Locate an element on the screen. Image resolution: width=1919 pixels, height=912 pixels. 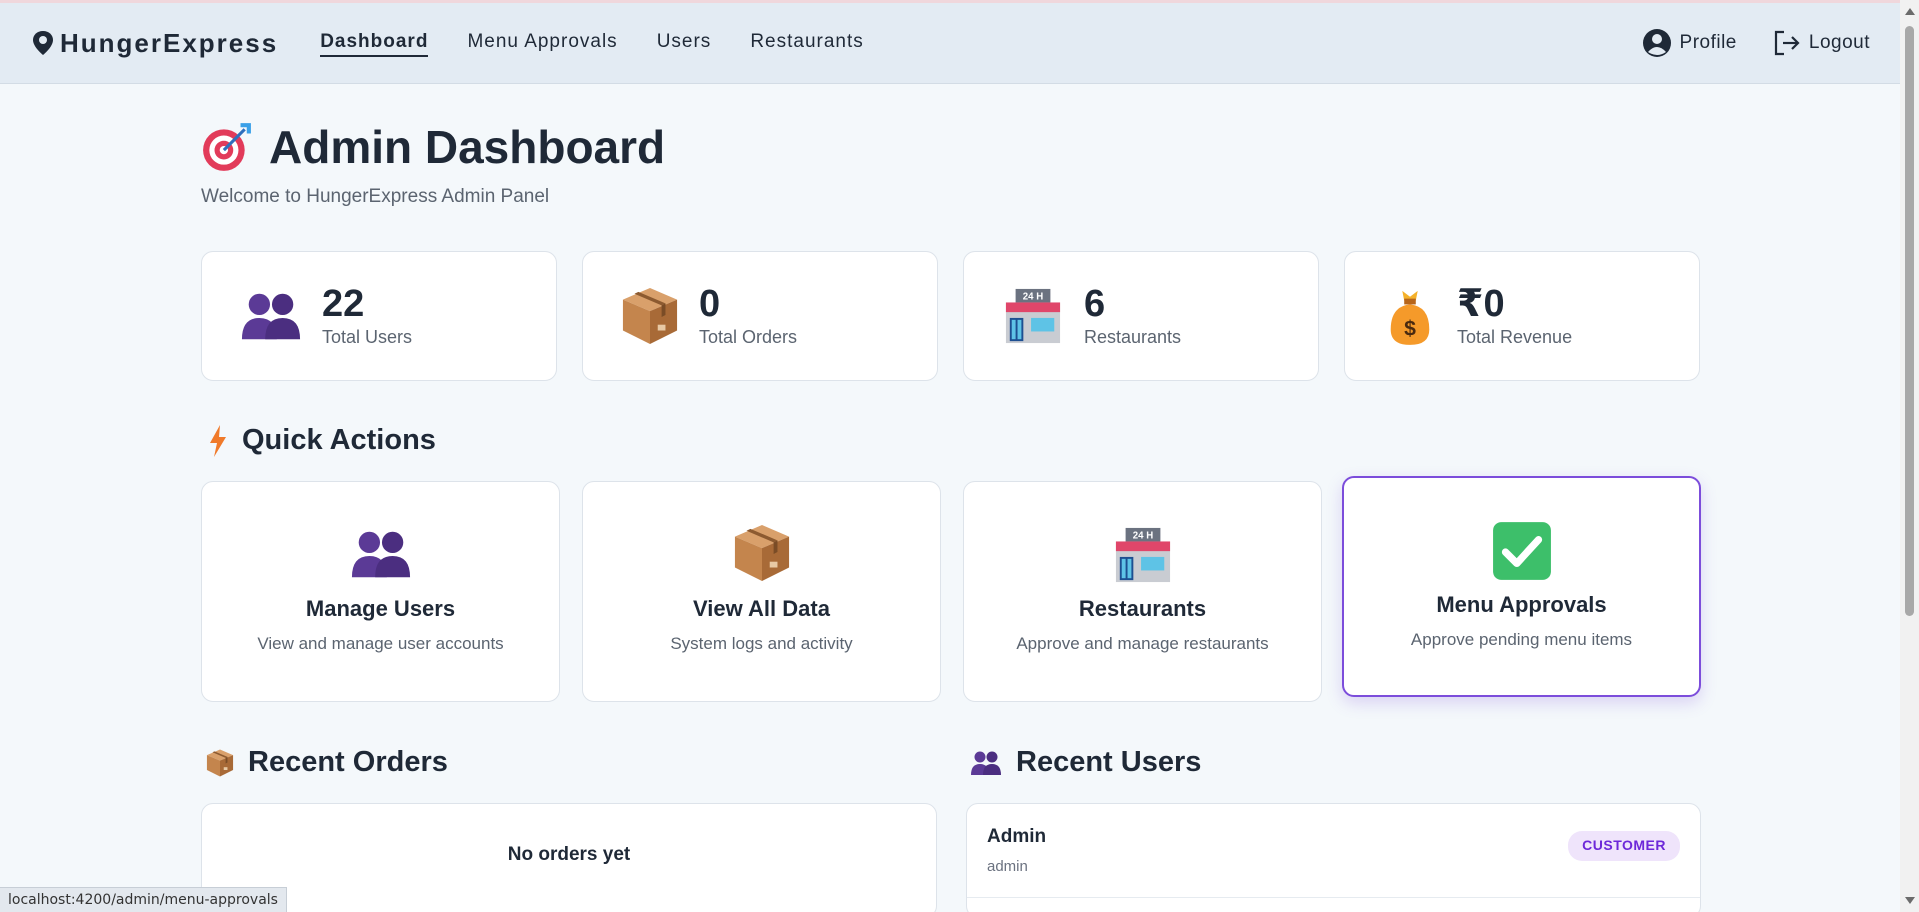
recent-orders-heading: Recent Orders is located at coordinates (327, 762).